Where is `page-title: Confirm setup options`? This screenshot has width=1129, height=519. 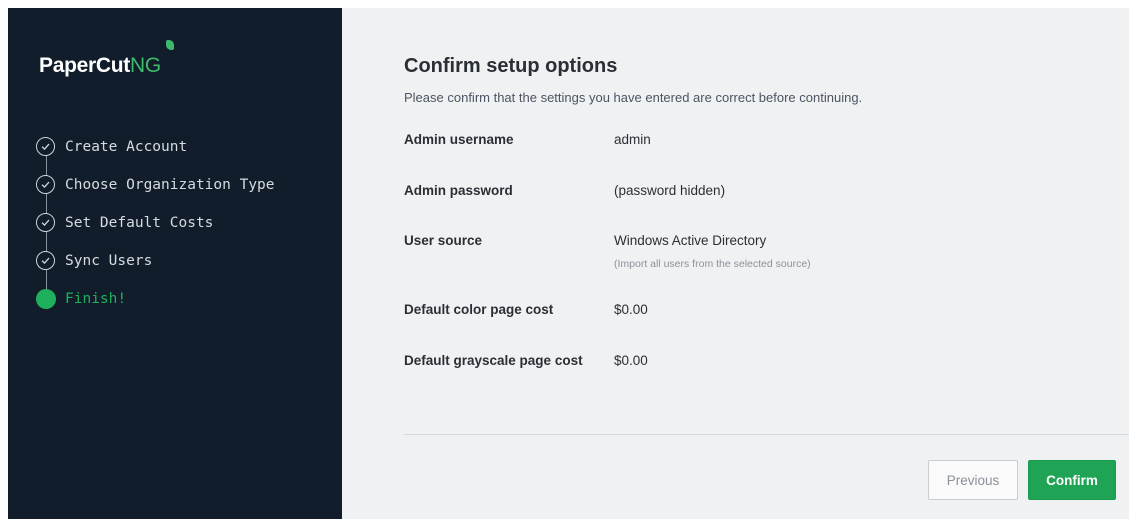
page-title: Confirm setup options is located at coordinates (511, 66).